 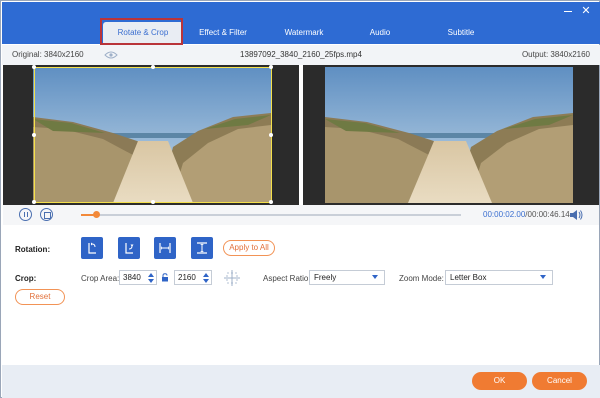 I want to click on crop-width-input: 3840, so click(x=138, y=277).